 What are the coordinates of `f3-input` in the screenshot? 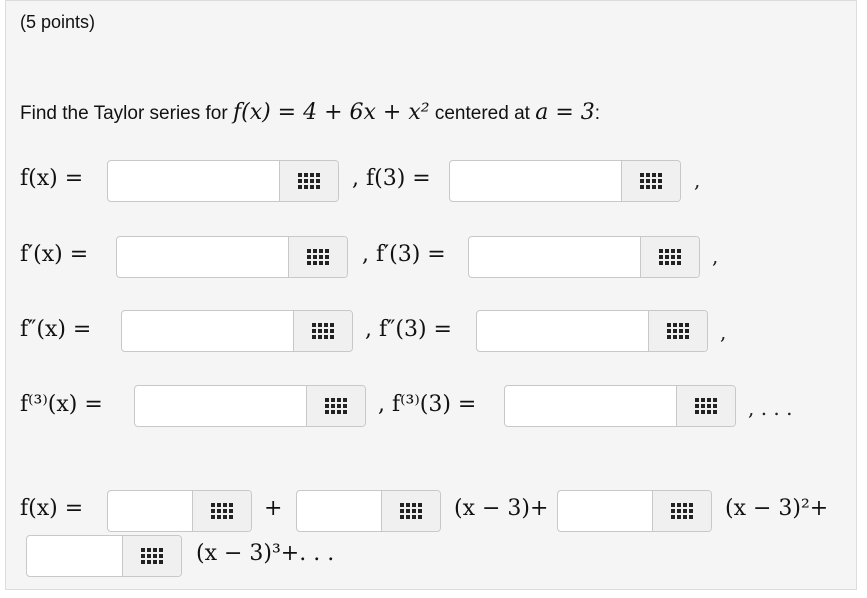 It's located at (535, 181).